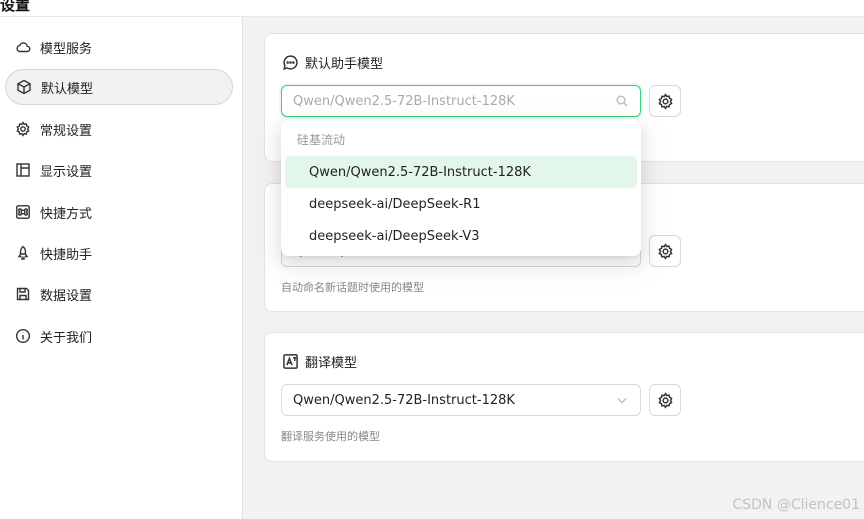 This screenshot has width=864, height=519. Describe the element at coordinates (432, 8) in the screenshot. I see `window-titlebar: 设置` at that location.